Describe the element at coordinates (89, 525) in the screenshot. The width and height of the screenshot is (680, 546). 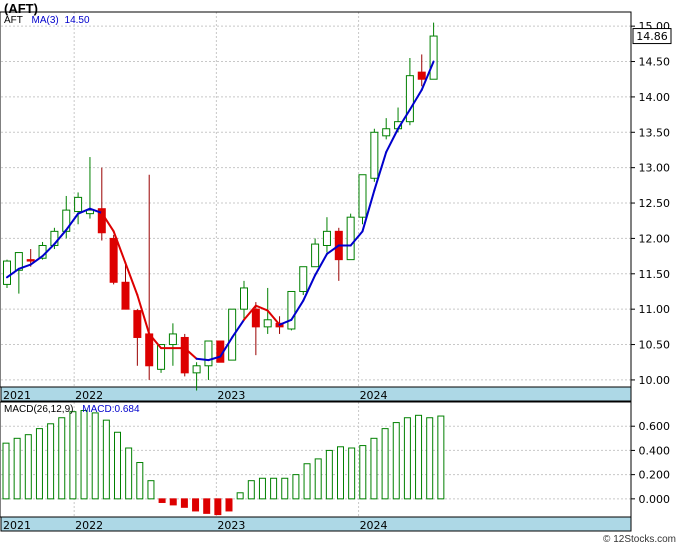
I see `macd-x-tick-label: 2022` at that location.